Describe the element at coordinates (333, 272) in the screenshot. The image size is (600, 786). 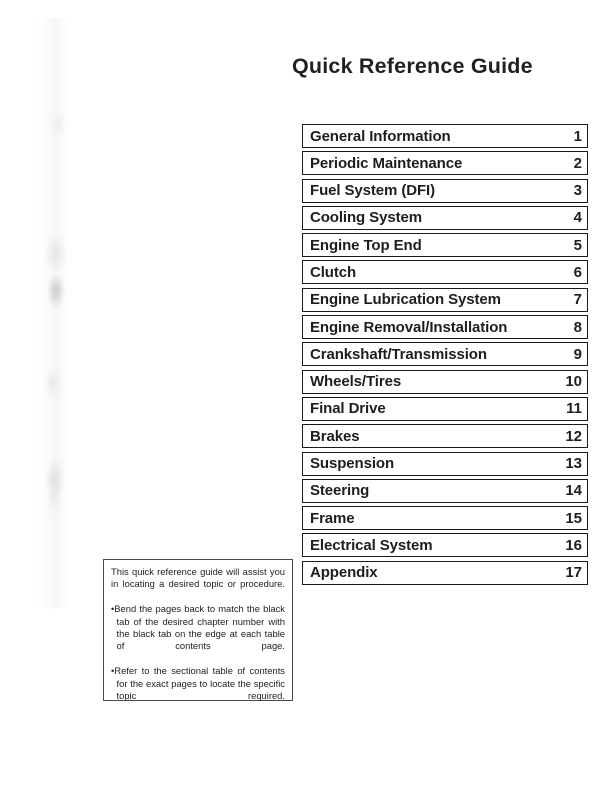
I see `chapter-name: Clutch` at that location.